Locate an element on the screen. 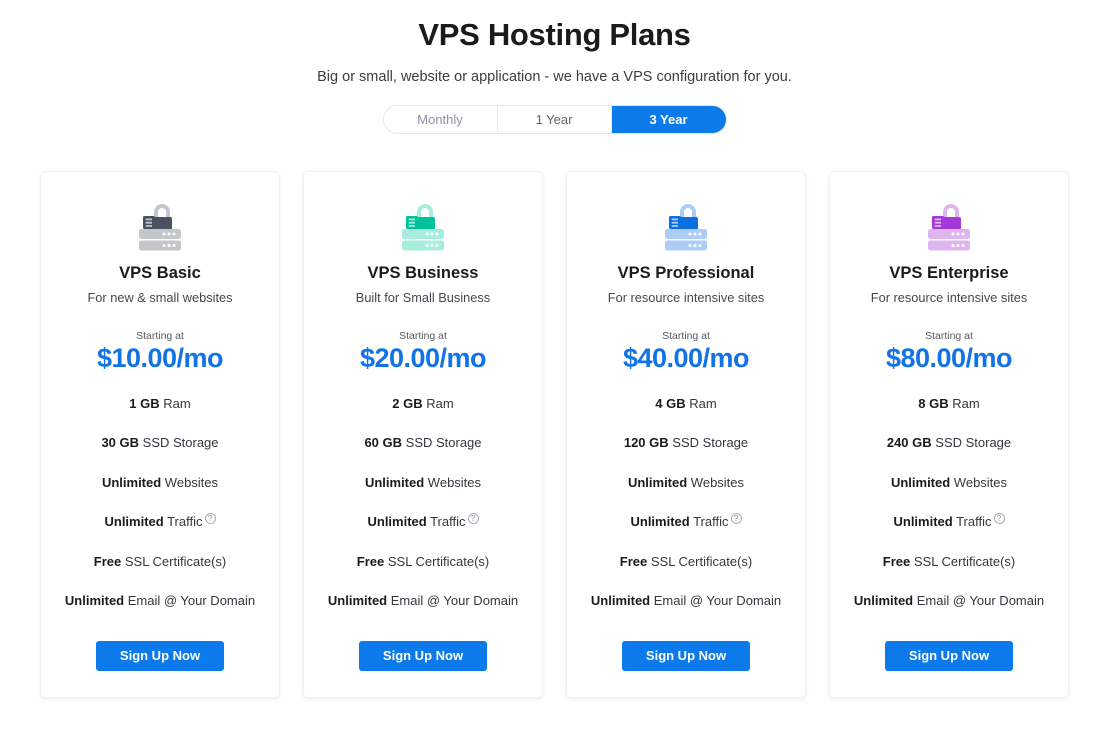  feature-highlight: 60 GB is located at coordinates (383, 443).